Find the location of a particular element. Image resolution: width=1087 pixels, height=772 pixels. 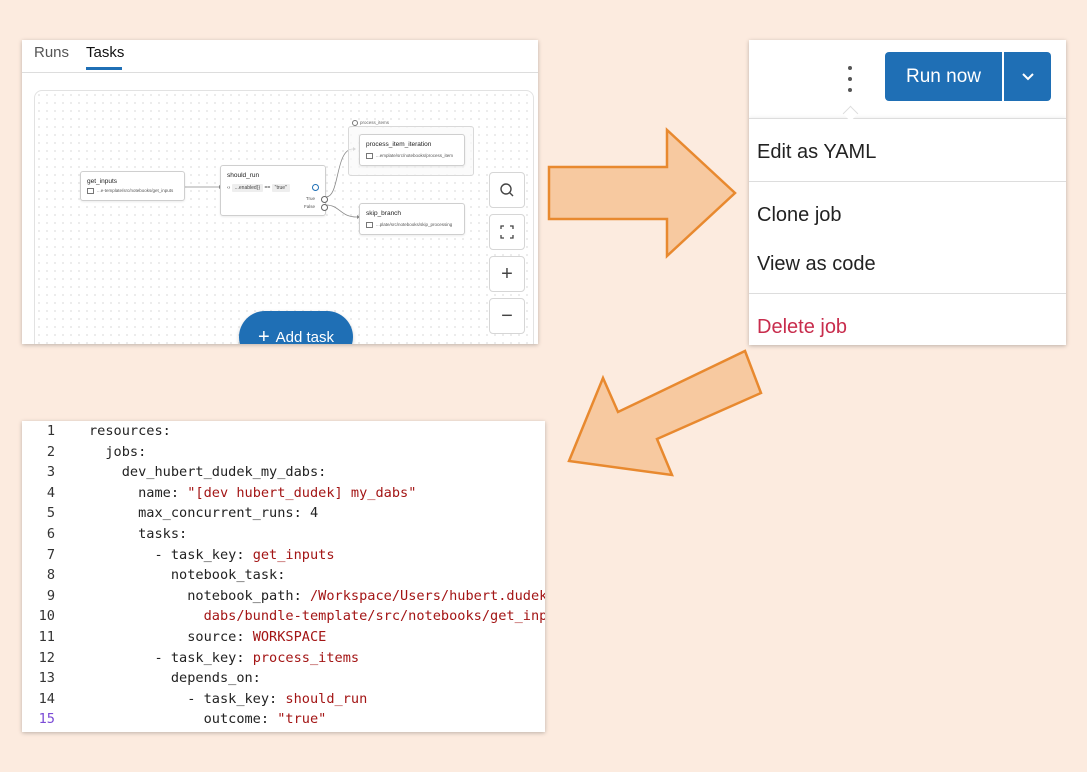

line-number: 12 is located at coordinates (46, 657).